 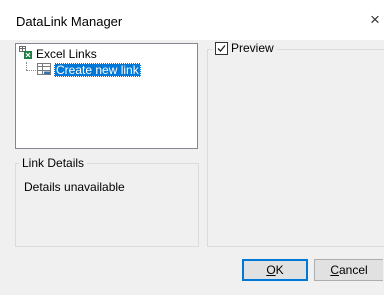 I want to click on cancel-label-rest: ancel, so click(x=353, y=270).